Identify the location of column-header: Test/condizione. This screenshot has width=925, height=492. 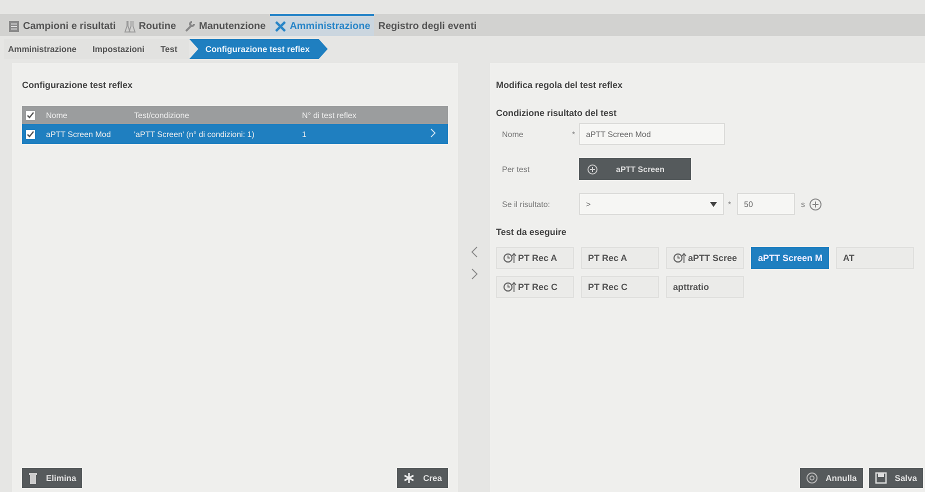
(214, 115).